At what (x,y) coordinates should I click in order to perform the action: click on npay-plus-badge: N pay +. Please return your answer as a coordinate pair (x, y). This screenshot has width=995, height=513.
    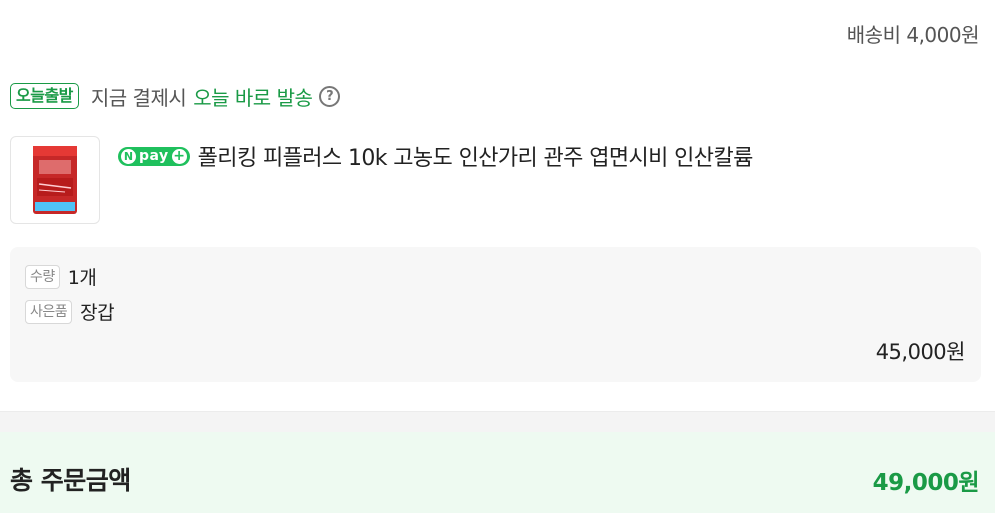
    Looking at the image, I should click on (154, 156).